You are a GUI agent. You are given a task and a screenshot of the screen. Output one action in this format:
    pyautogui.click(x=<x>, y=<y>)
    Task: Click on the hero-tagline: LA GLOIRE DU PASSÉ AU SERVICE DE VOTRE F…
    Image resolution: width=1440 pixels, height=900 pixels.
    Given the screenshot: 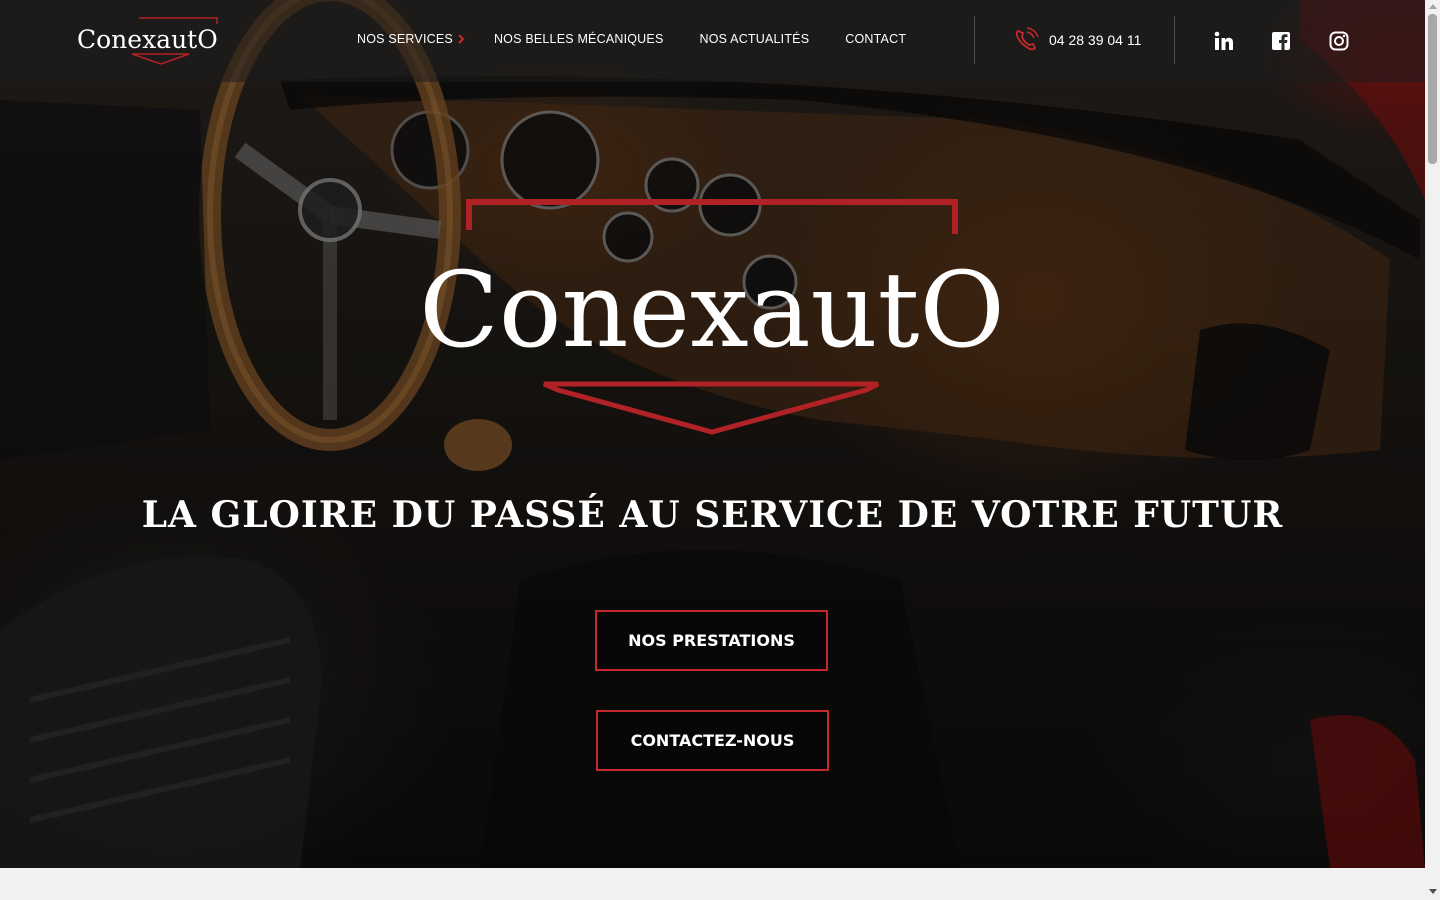 What is the action you would take?
    pyautogui.click(x=712, y=515)
    